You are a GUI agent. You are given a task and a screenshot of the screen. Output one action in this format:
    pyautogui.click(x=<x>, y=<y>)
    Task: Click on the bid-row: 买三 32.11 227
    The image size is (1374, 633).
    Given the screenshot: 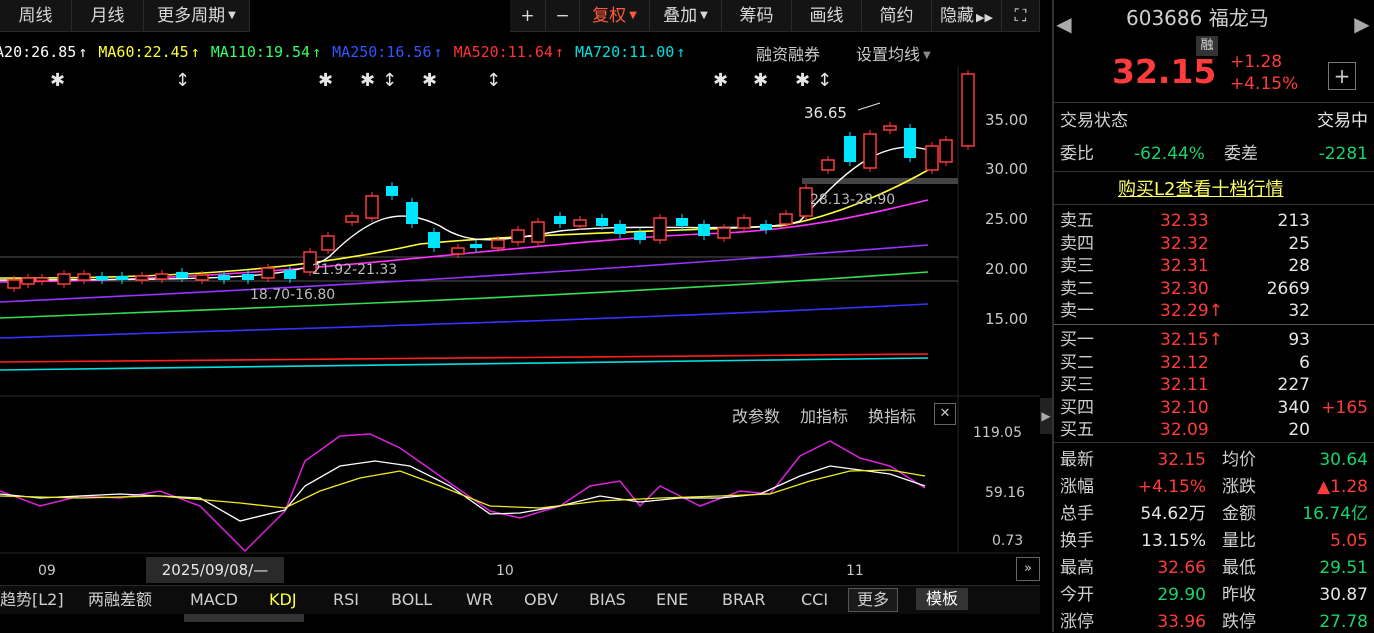 What is the action you would take?
    pyautogui.click(x=1214, y=385)
    